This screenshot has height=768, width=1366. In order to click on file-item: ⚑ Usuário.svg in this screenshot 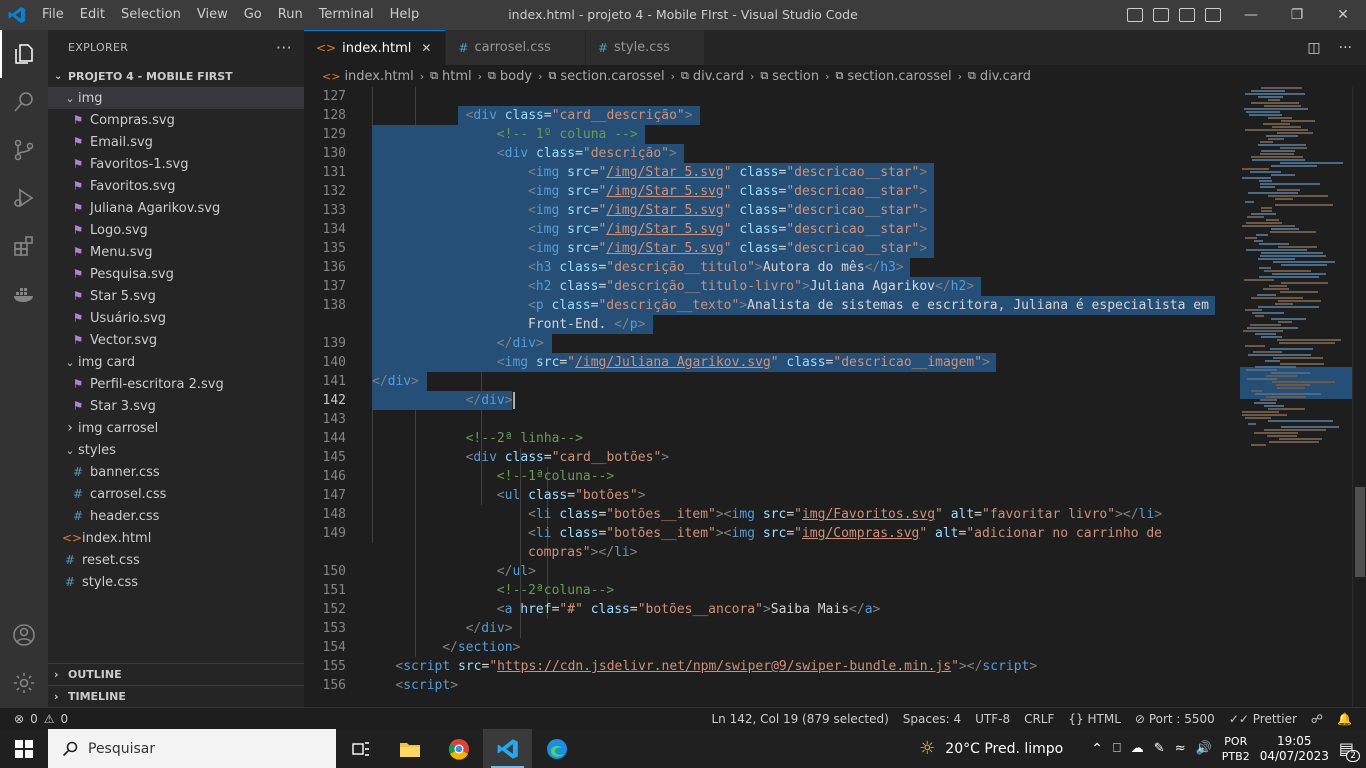, I will do `click(176, 318)`.